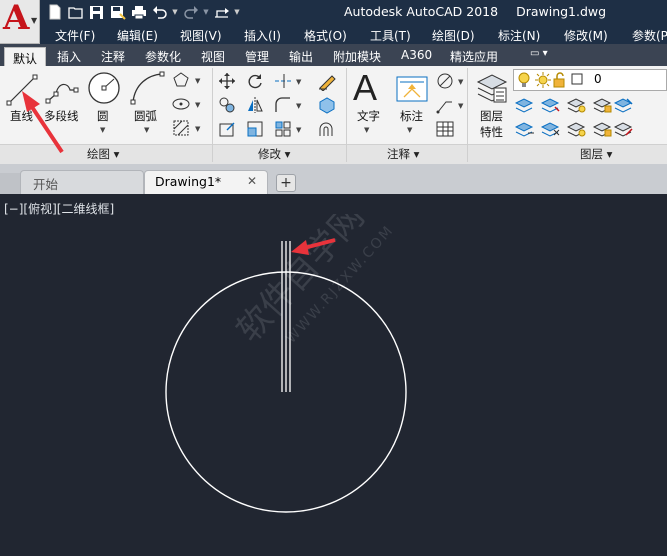 The width and height of the screenshot is (667, 556). I want to click on autocad-logo-icon: A, so click(16, 19).